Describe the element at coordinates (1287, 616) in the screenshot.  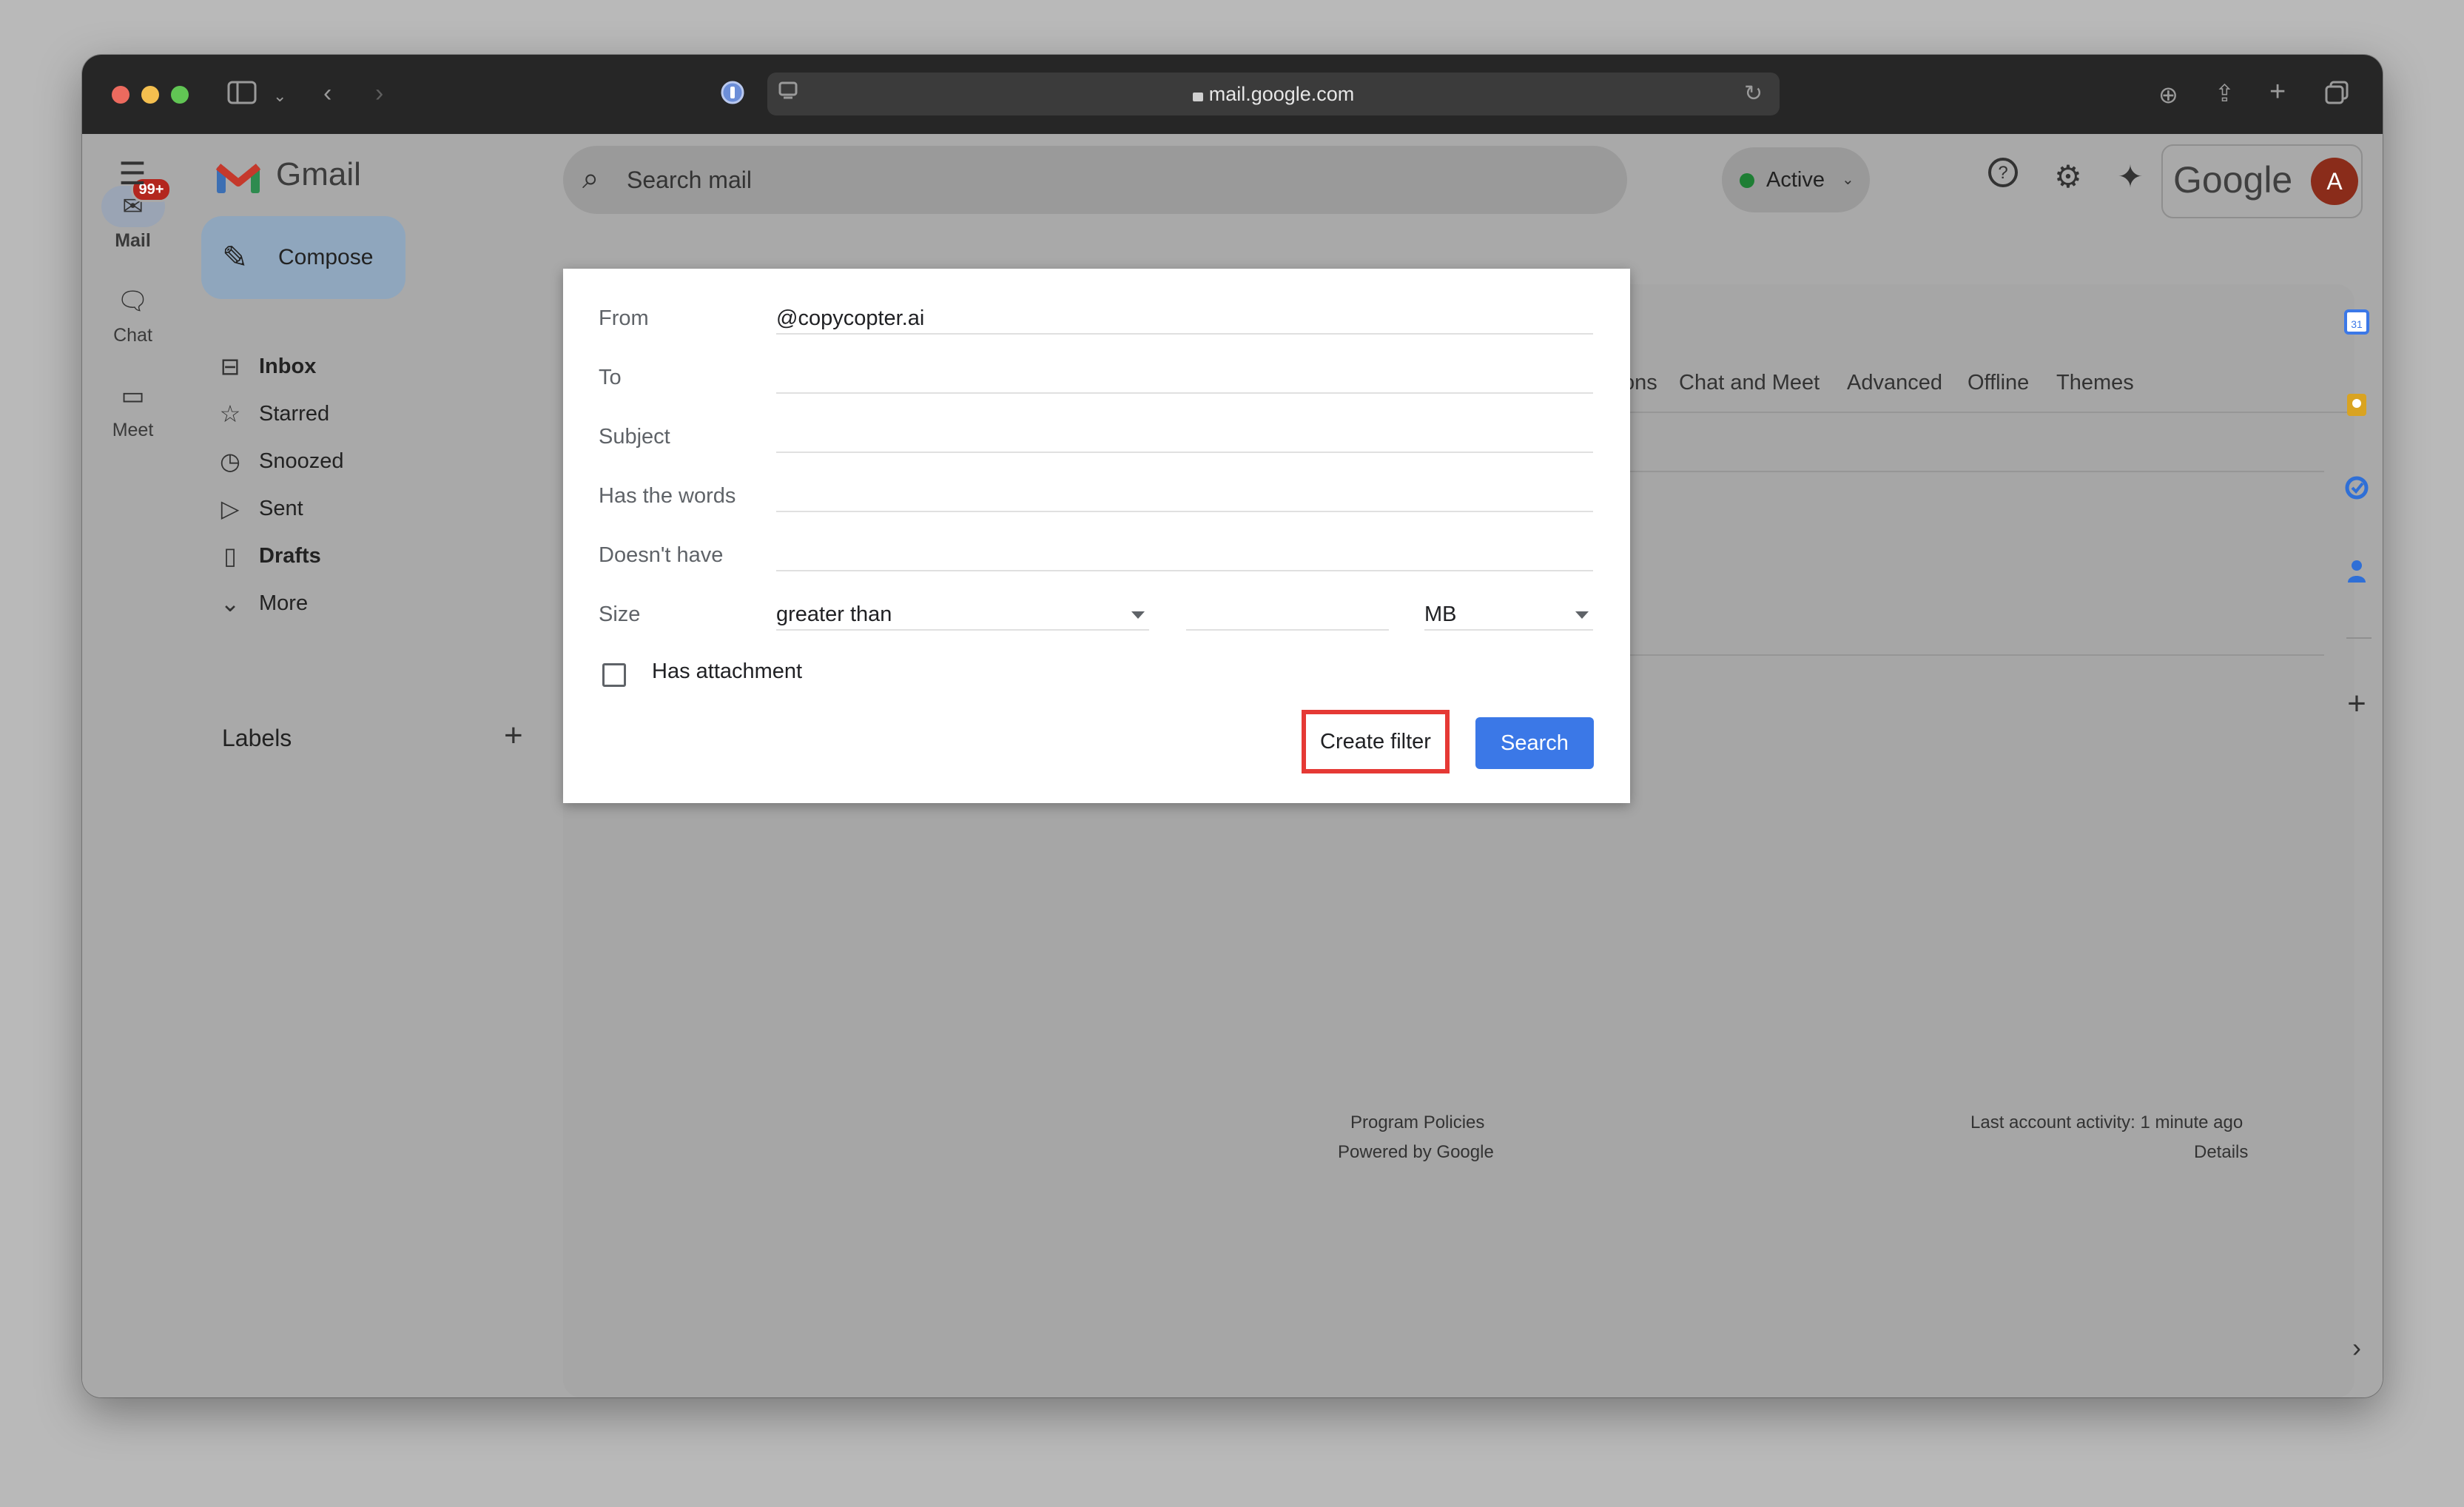
I see `size-value-field` at that location.